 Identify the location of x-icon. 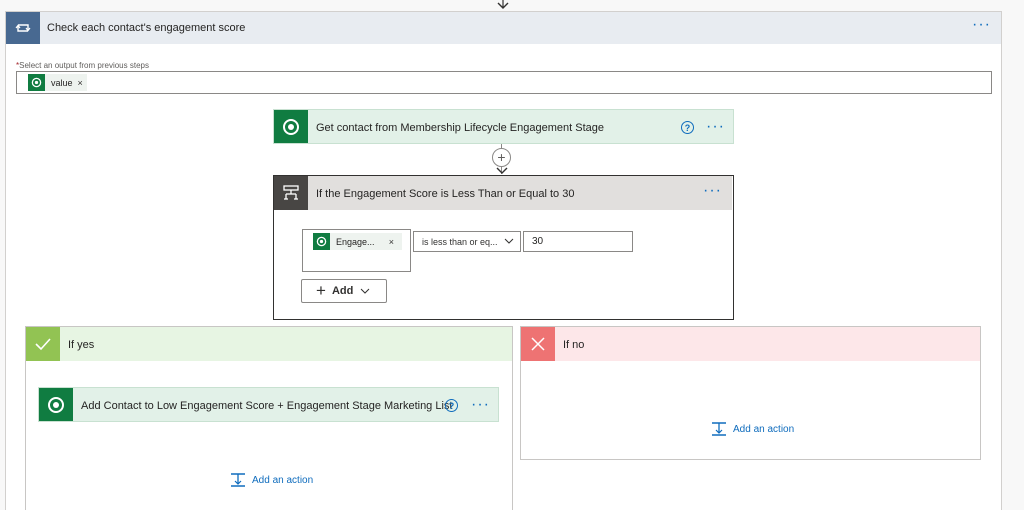
(538, 344).